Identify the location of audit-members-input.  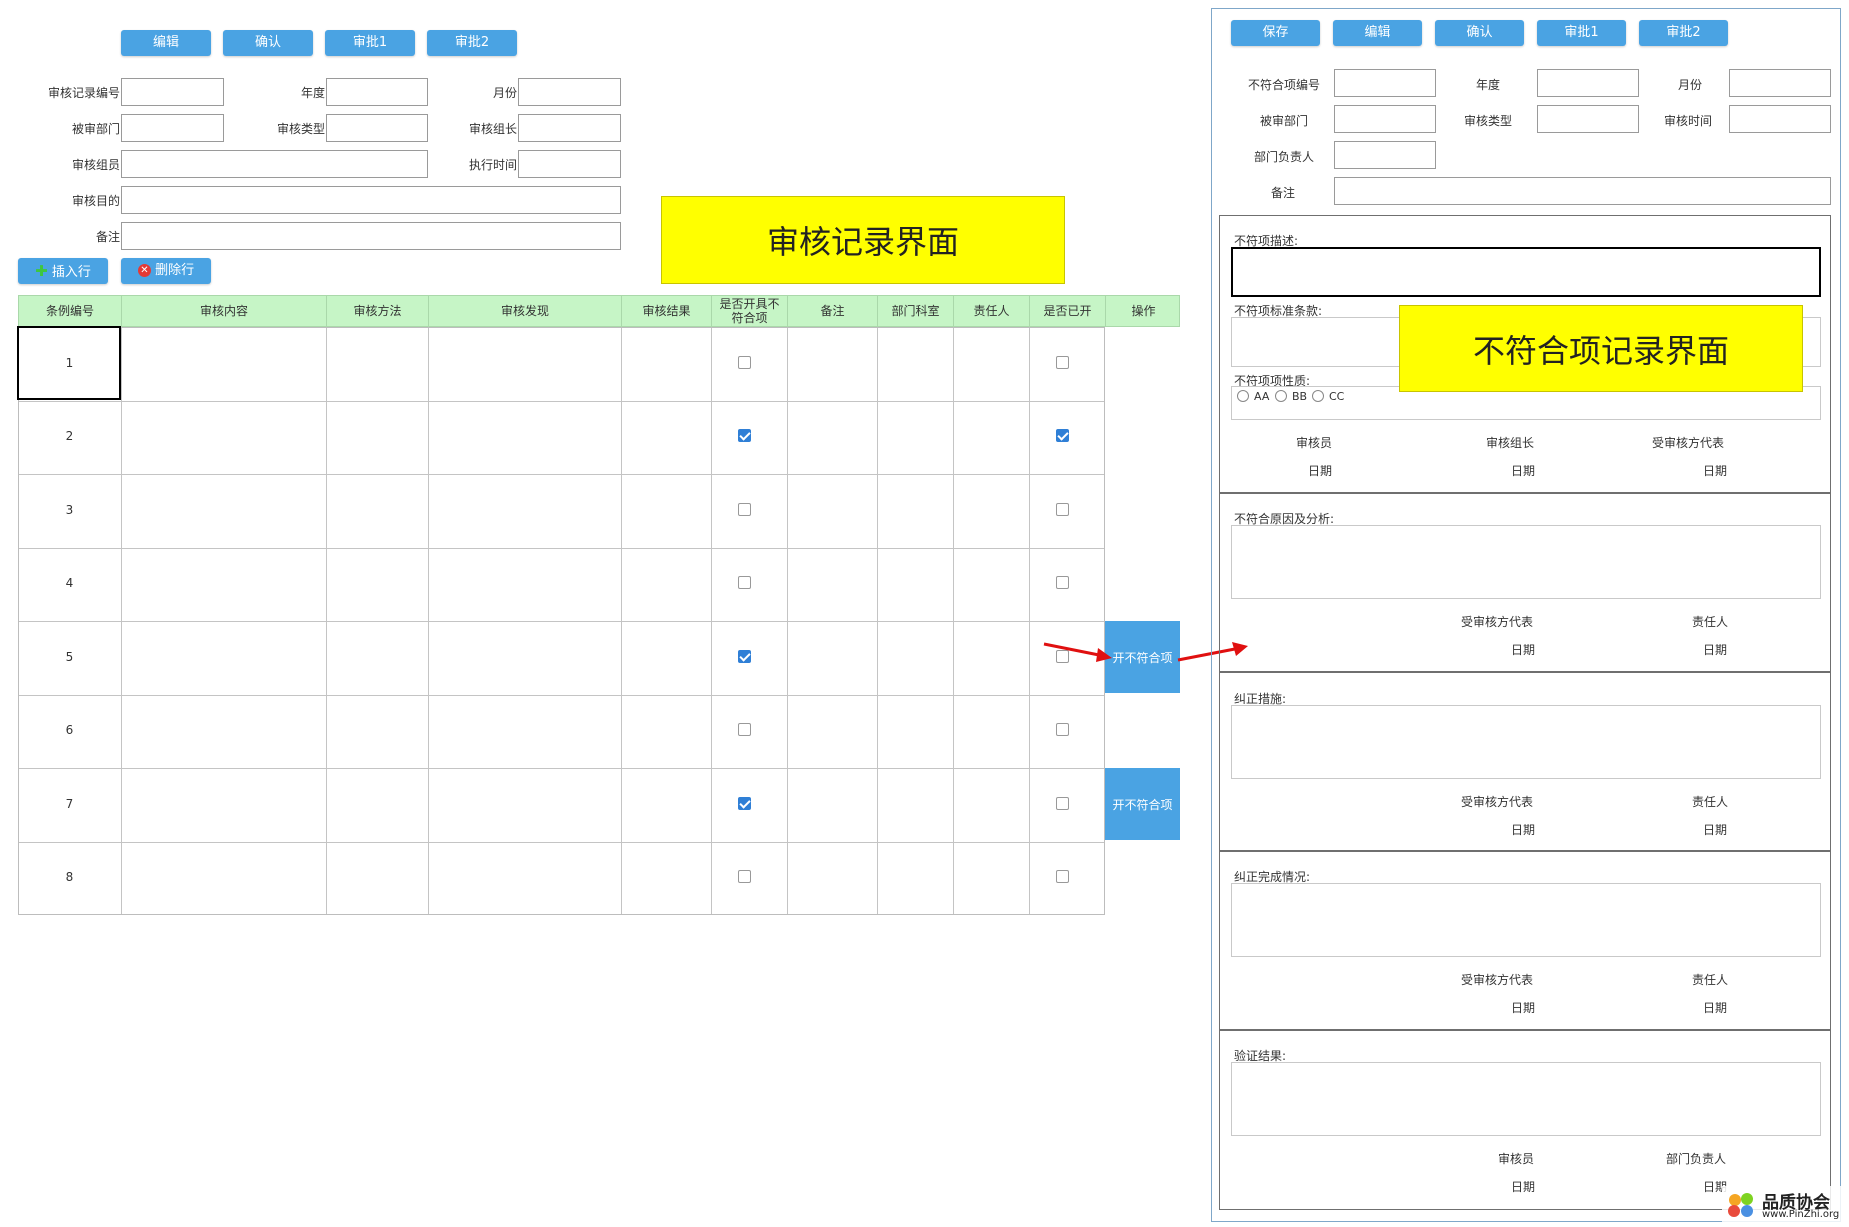
(274, 164).